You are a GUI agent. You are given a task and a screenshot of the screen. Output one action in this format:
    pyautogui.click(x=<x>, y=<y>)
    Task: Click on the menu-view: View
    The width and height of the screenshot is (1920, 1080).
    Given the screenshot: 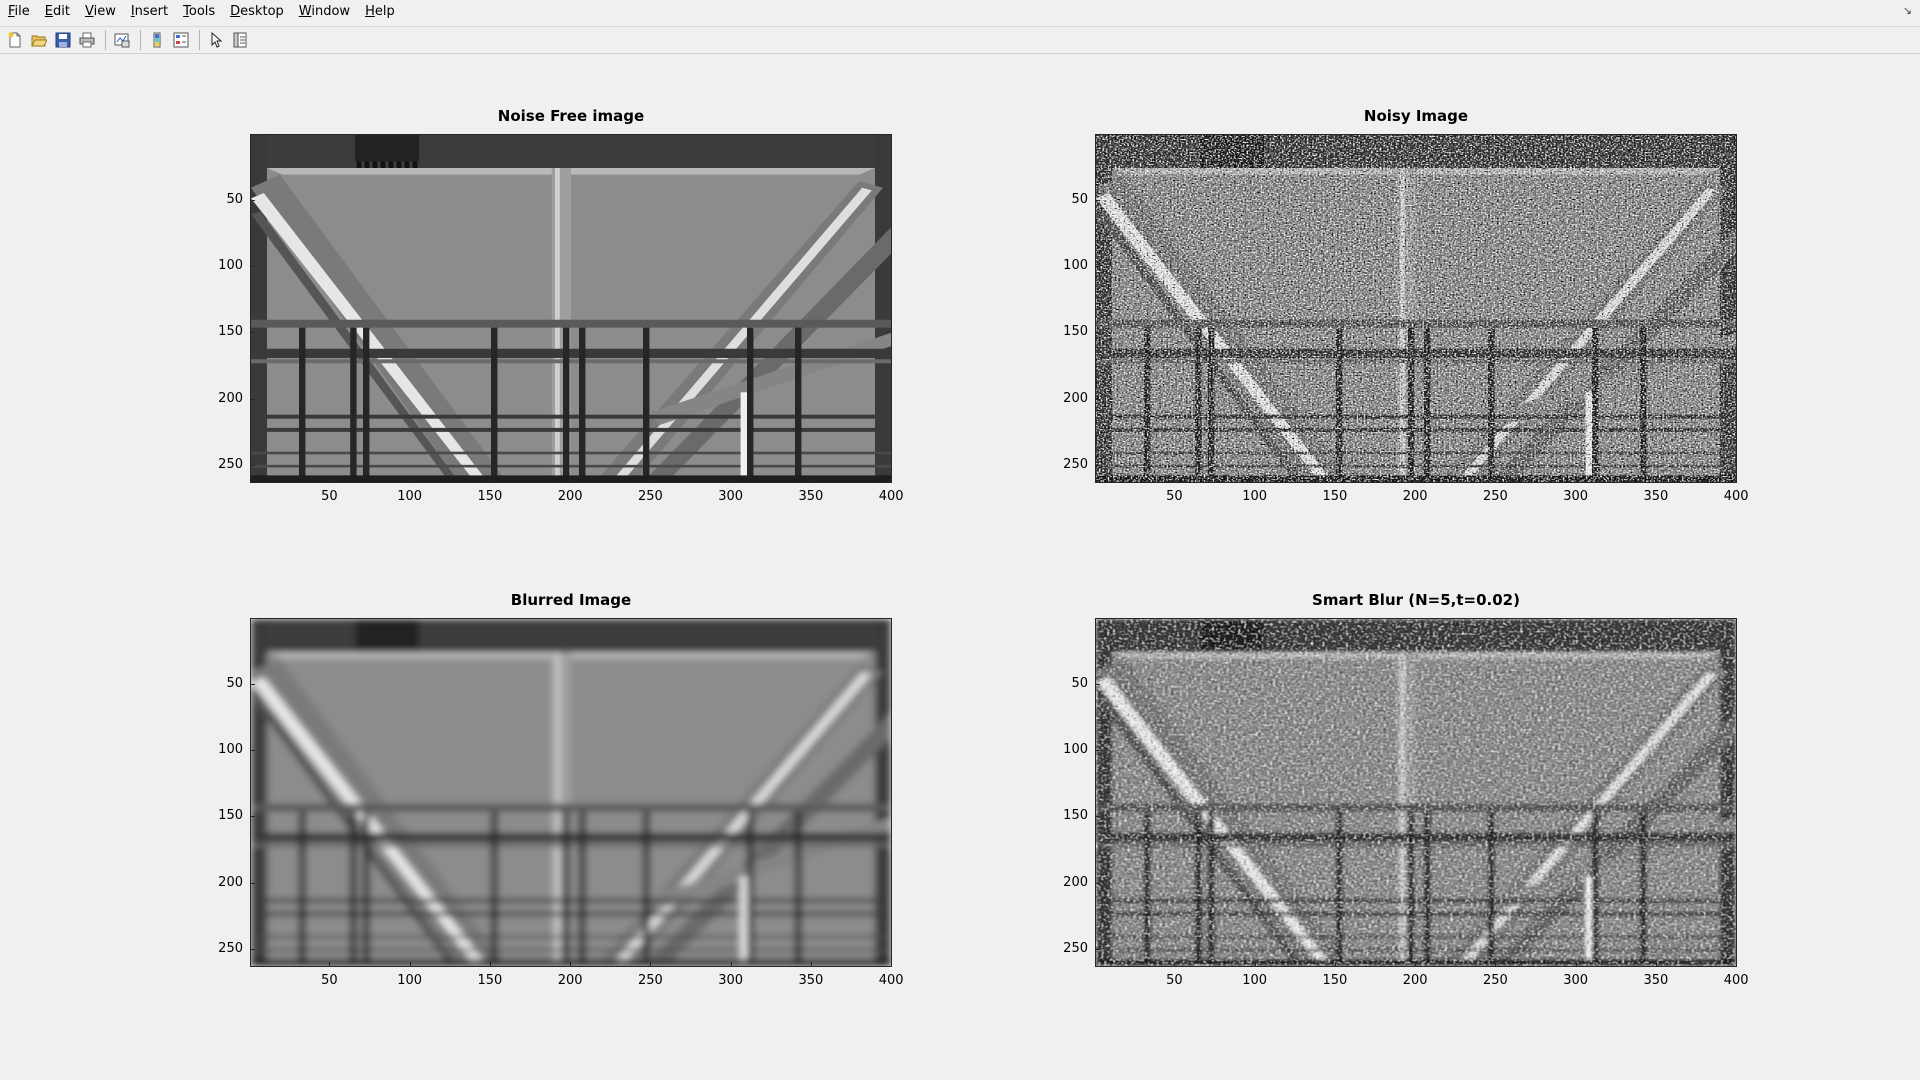 What is the action you would take?
    pyautogui.click(x=100, y=12)
    